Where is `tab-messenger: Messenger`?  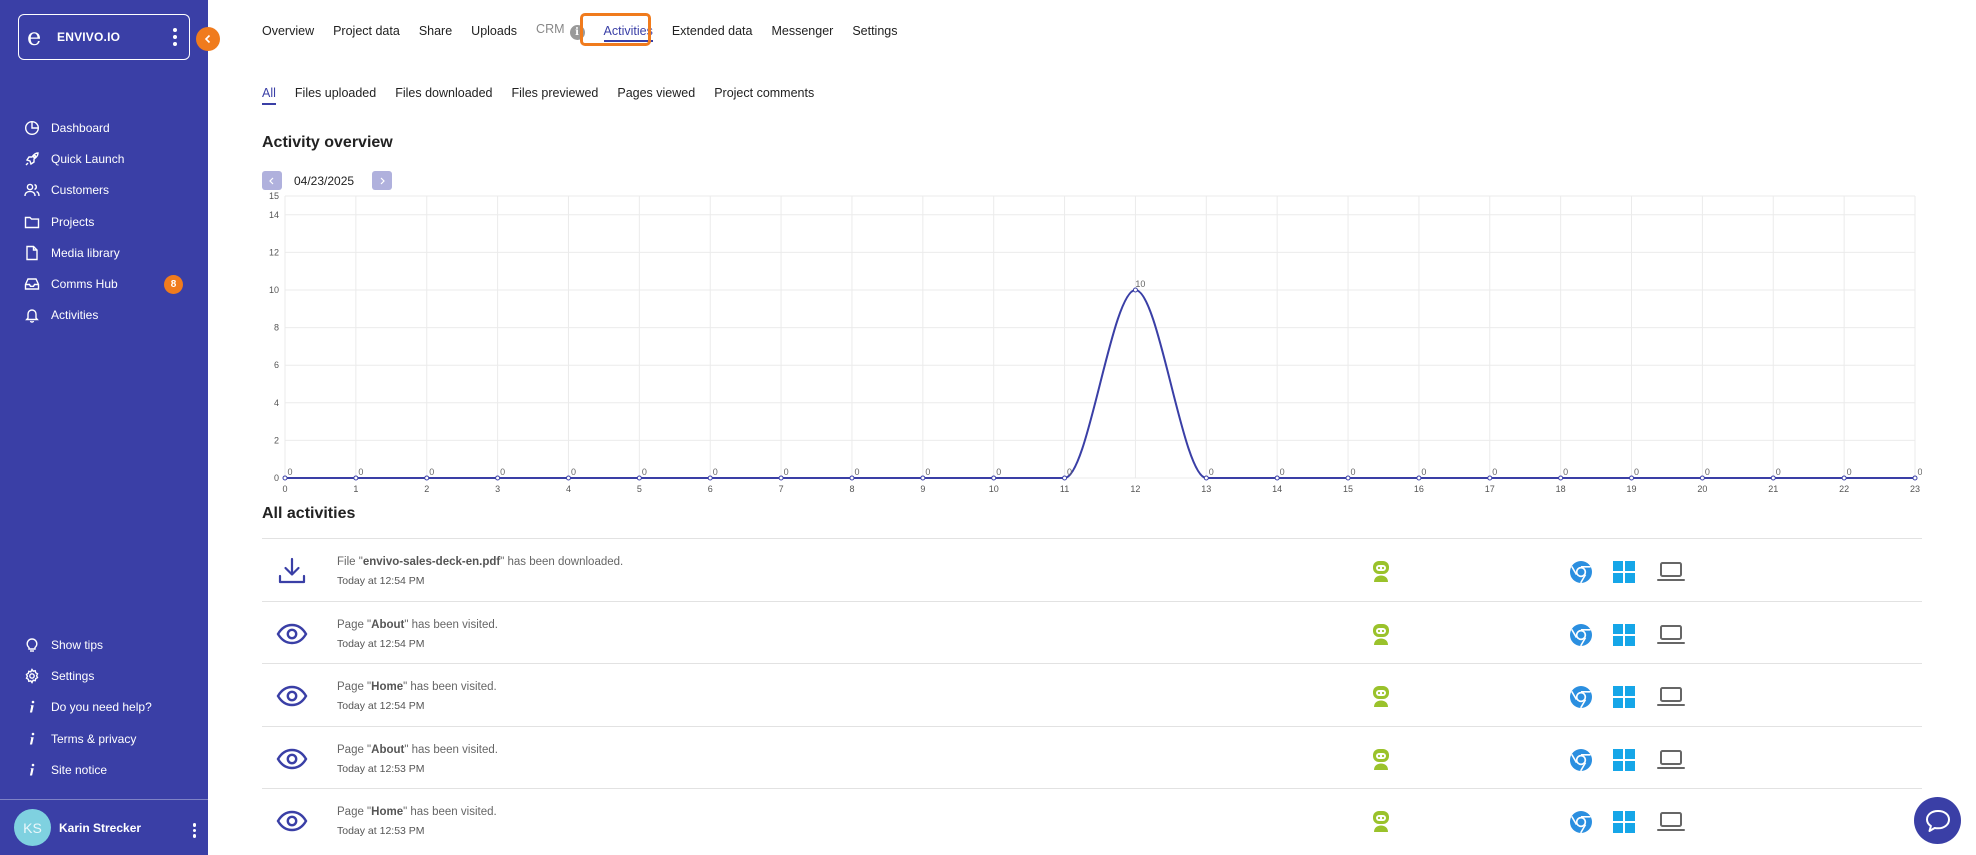
tab-messenger: Messenger is located at coordinates (802, 31).